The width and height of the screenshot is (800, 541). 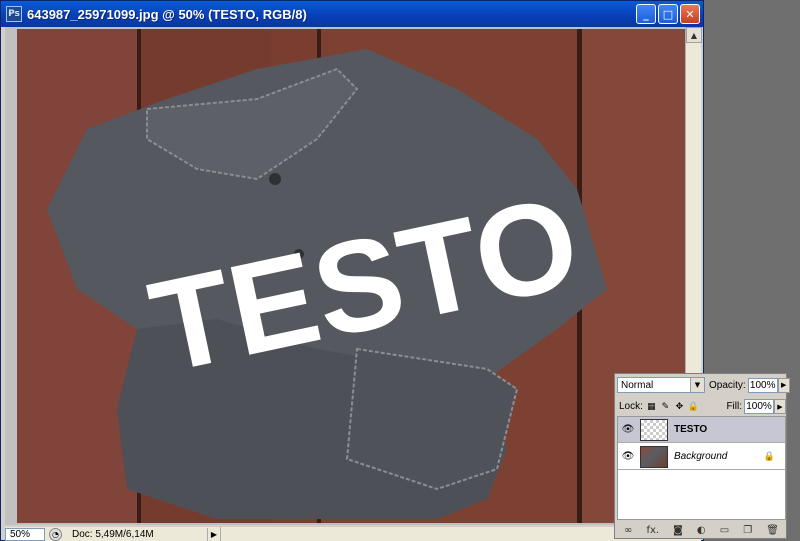 What do you see at coordinates (631, 406) in the screenshot?
I see `lock-label: Lock:` at bounding box center [631, 406].